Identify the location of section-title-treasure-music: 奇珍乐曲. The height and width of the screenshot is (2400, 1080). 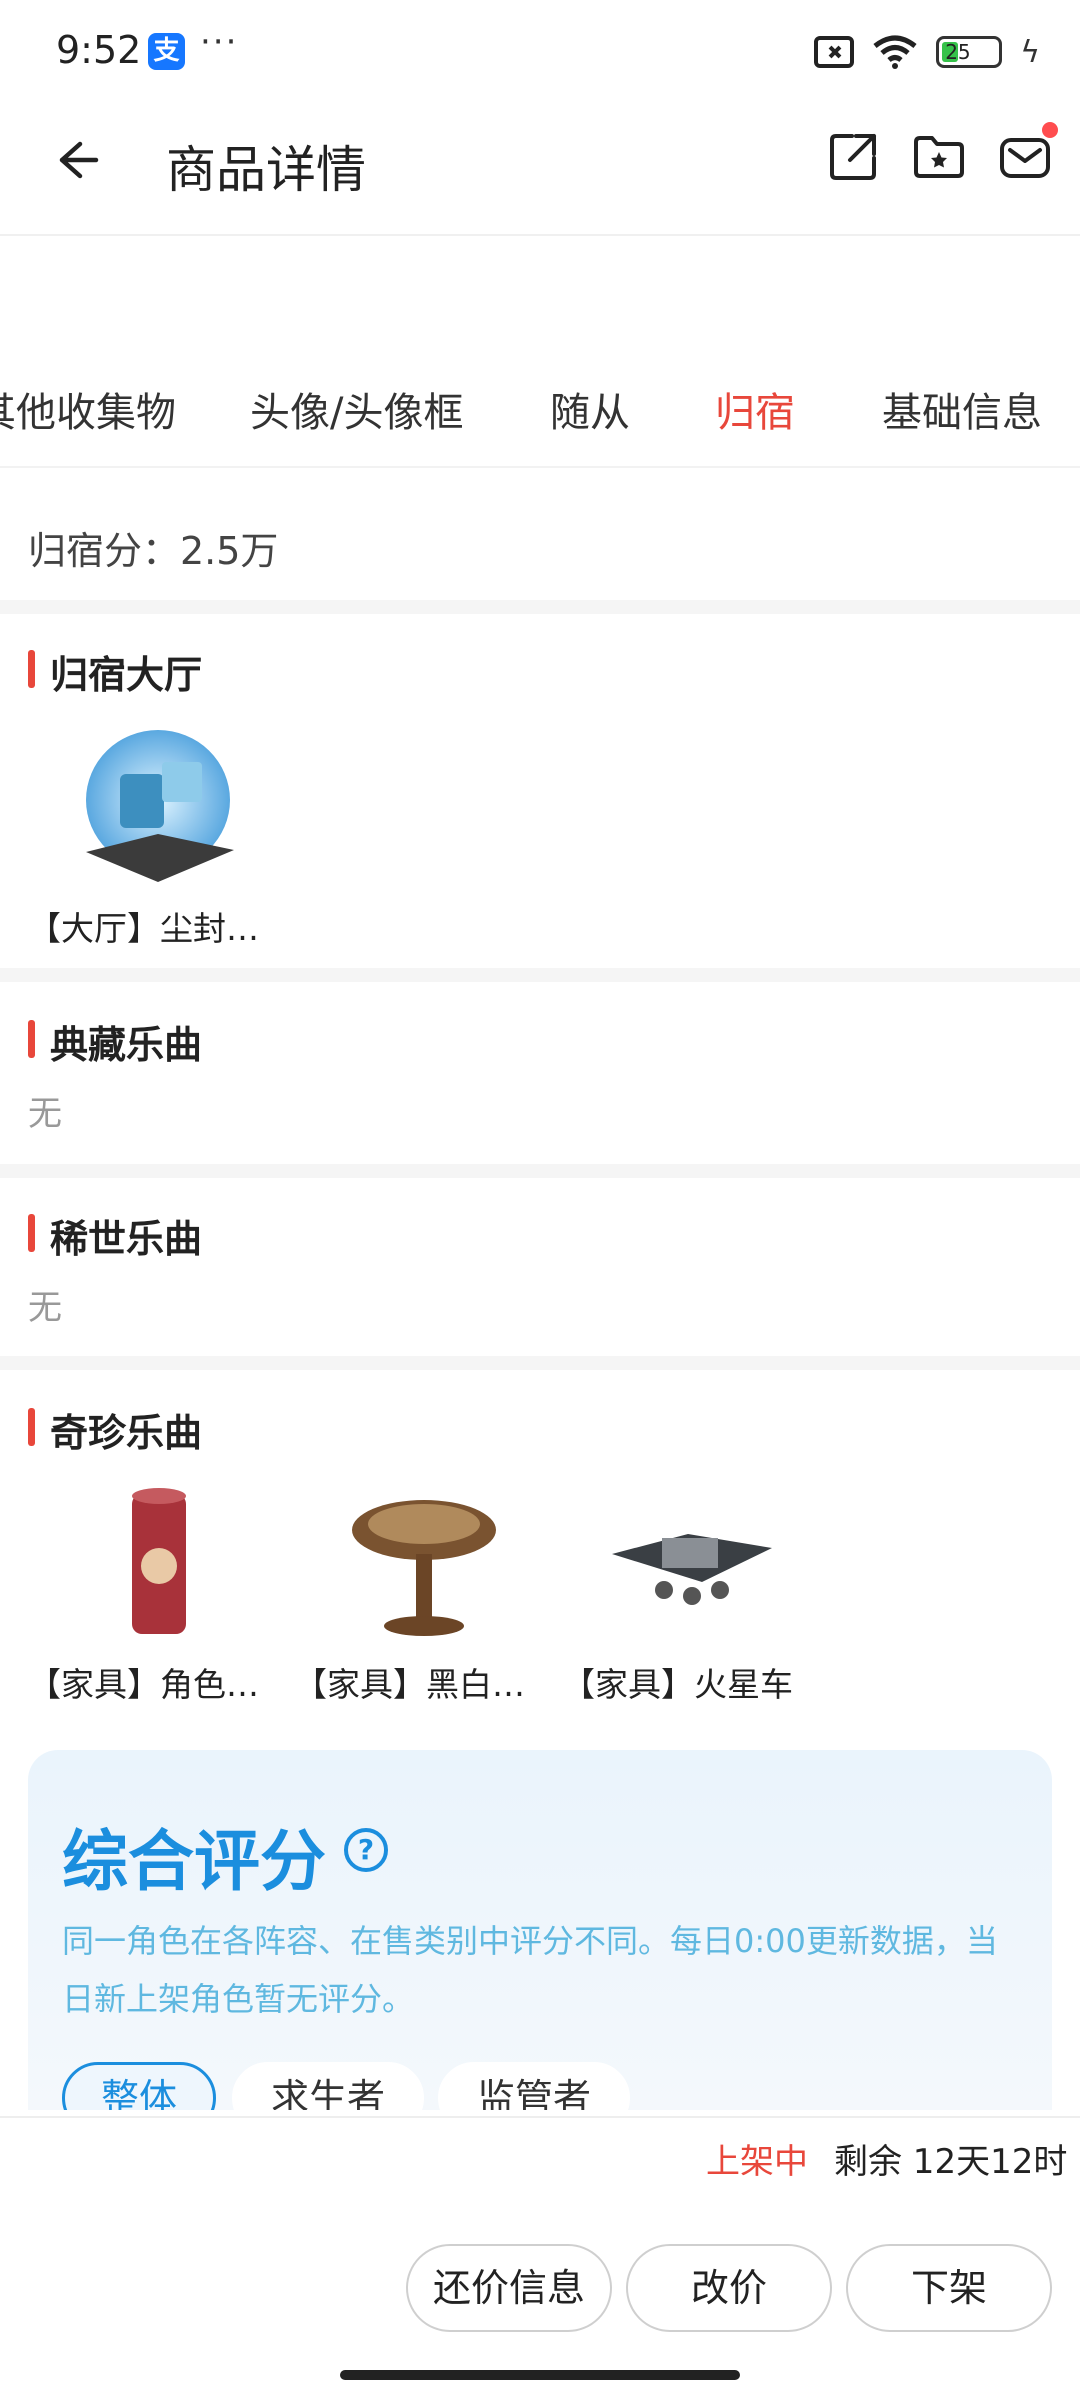
(115, 1429).